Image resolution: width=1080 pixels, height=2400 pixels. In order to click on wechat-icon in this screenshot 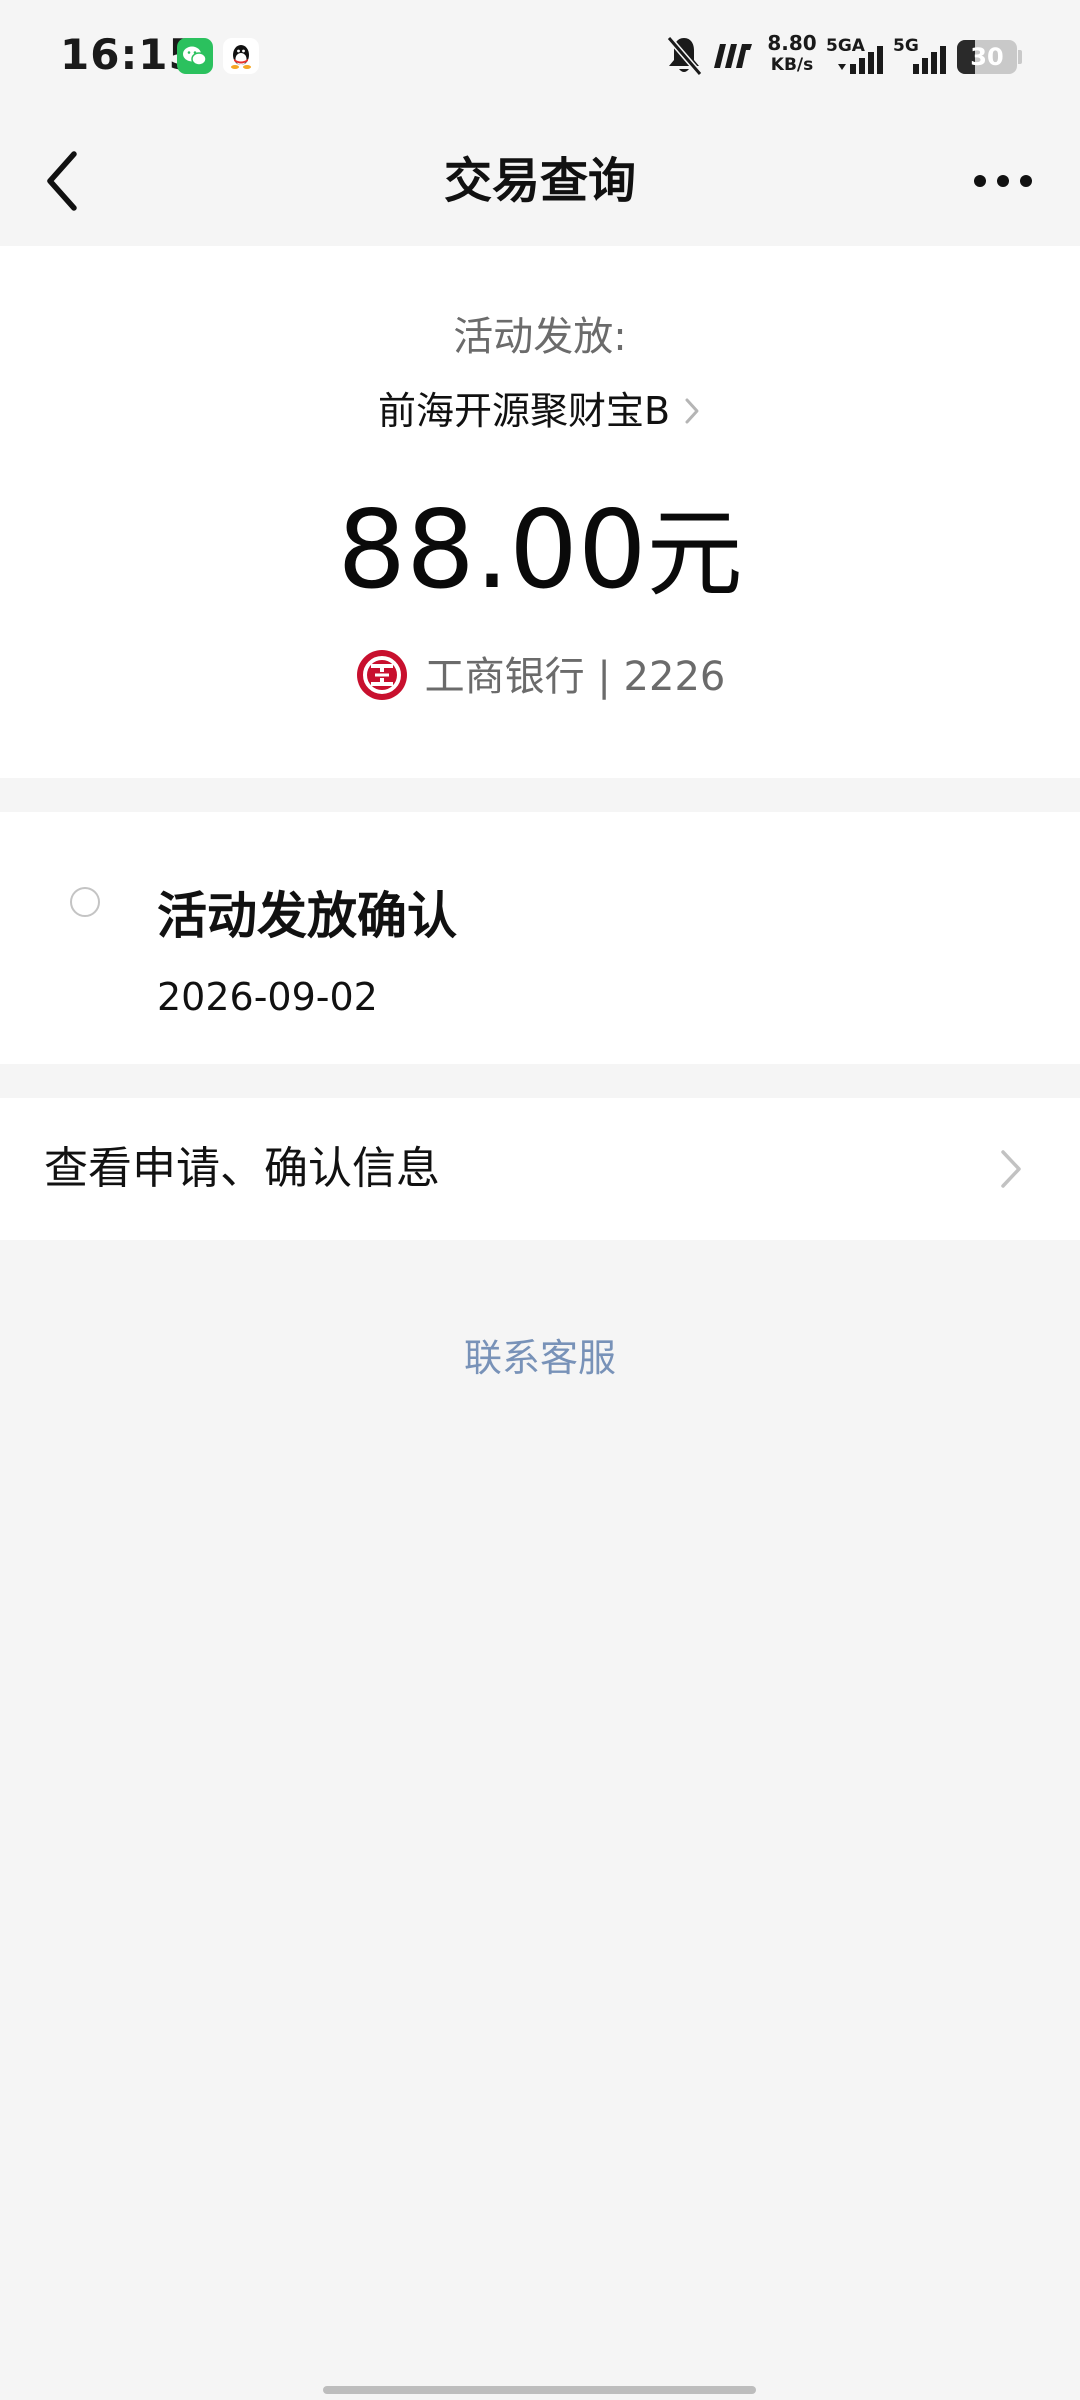, I will do `click(195, 56)`.